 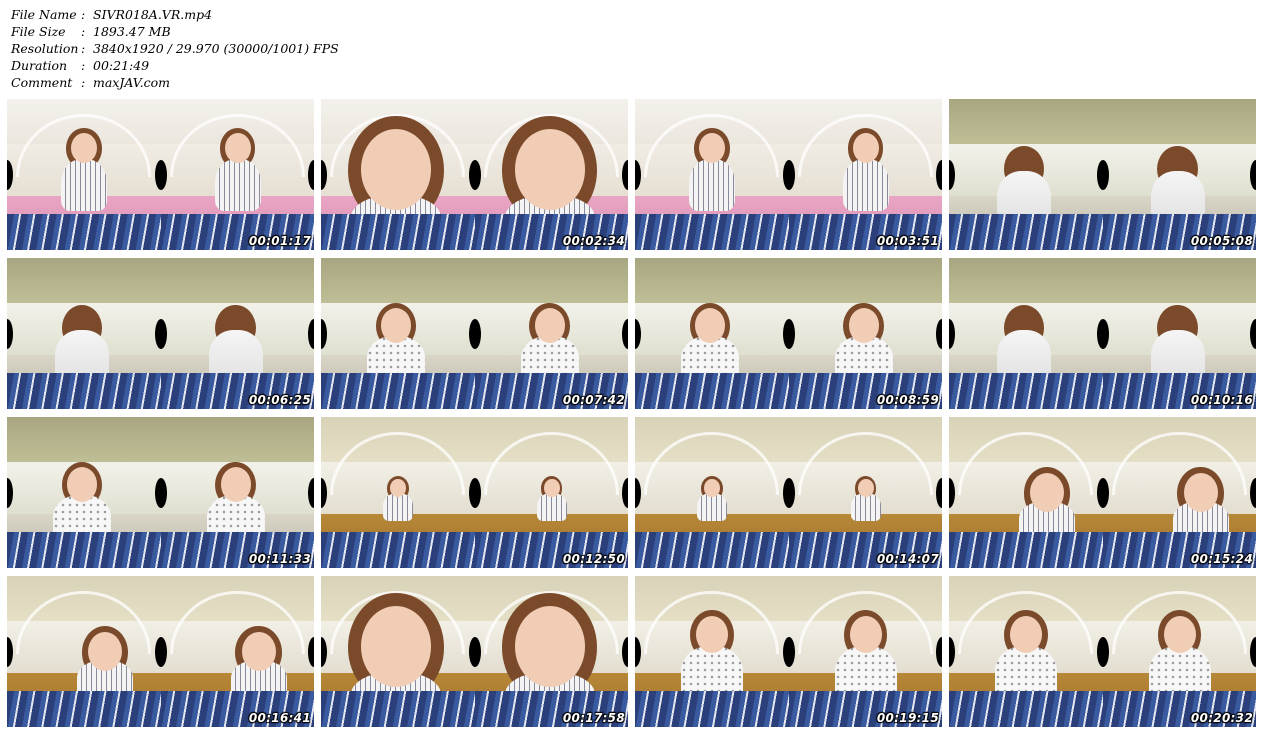 I want to click on video-thumbnail: 00:19:15, so click(x=788, y=651).